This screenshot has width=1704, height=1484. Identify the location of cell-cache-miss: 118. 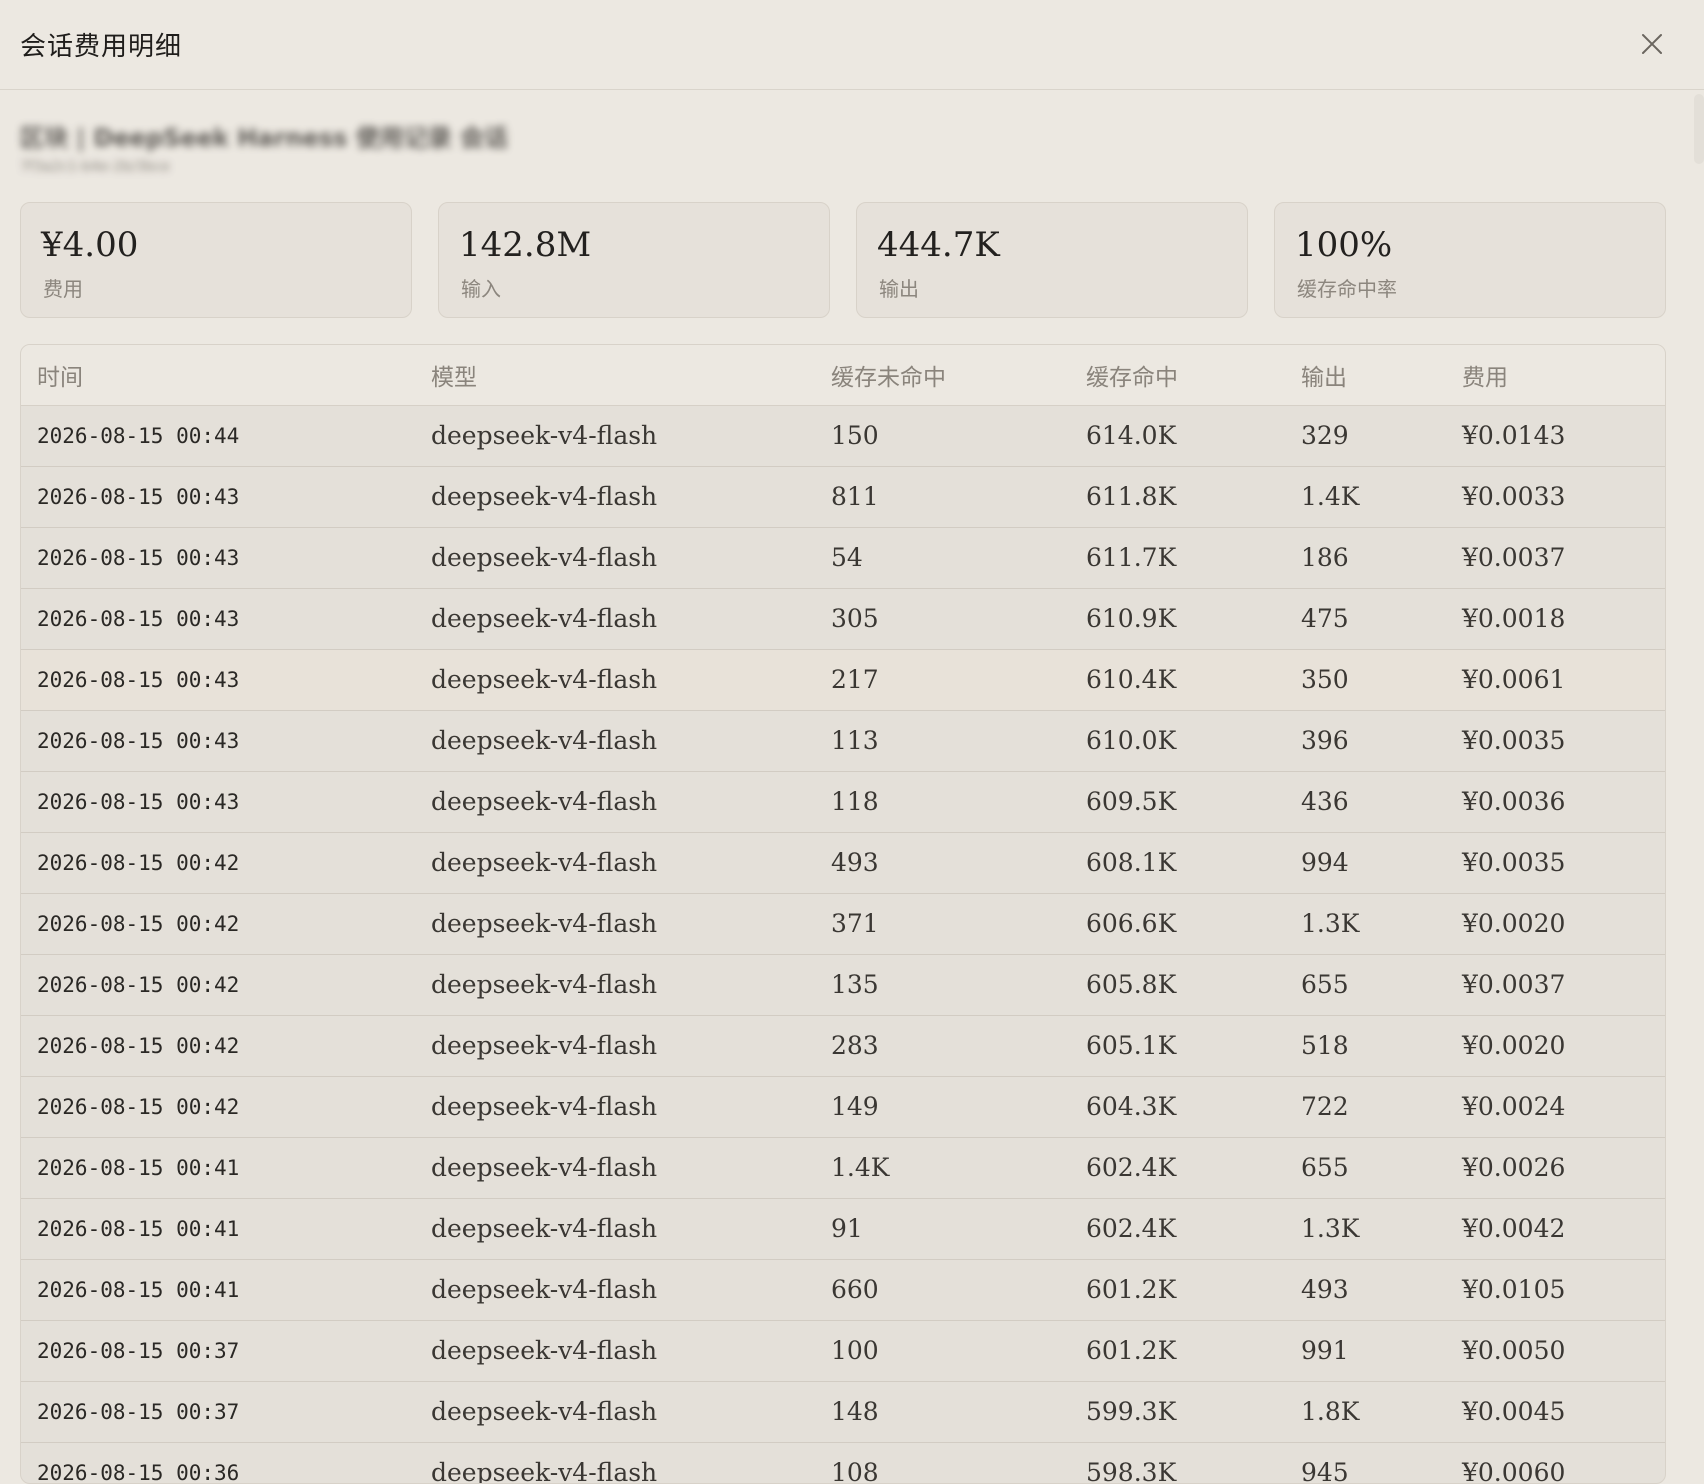
(958, 802).